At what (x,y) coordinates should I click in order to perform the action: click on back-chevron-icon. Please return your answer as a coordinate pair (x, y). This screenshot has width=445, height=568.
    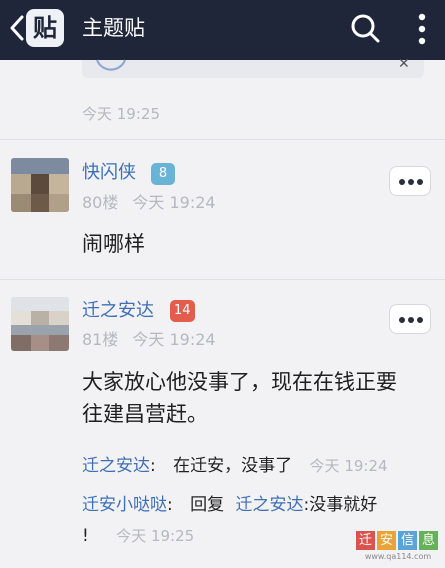
    Looking at the image, I should click on (17, 28).